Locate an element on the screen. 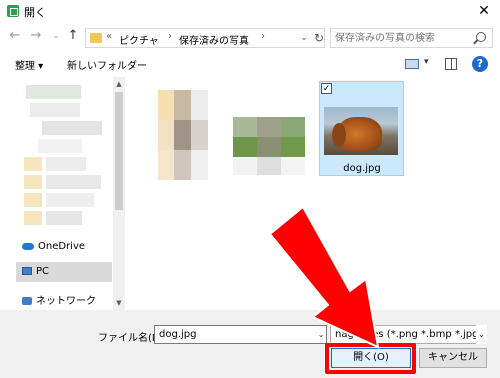  search-icon is located at coordinates (481, 37).